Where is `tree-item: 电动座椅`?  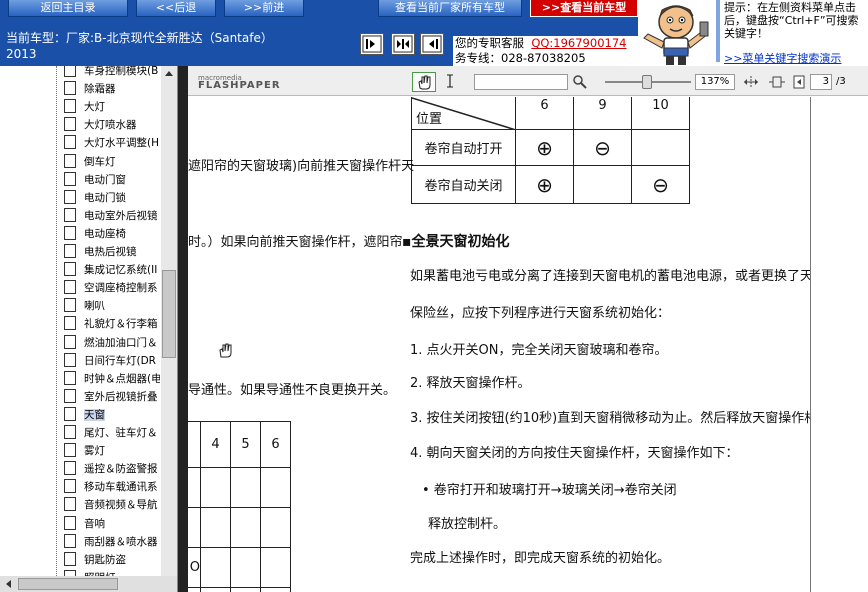 tree-item: 电动座椅 is located at coordinates (91, 234).